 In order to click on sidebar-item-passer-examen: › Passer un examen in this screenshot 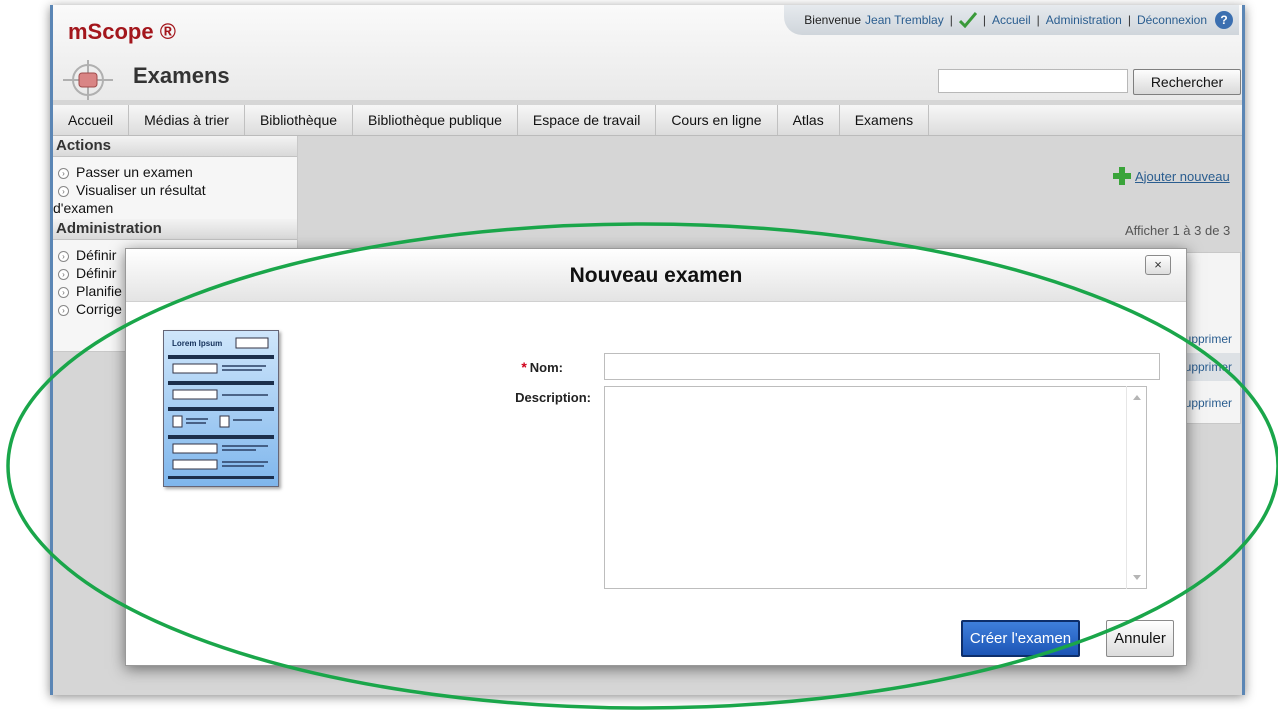, I will do `click(175, 172)`.